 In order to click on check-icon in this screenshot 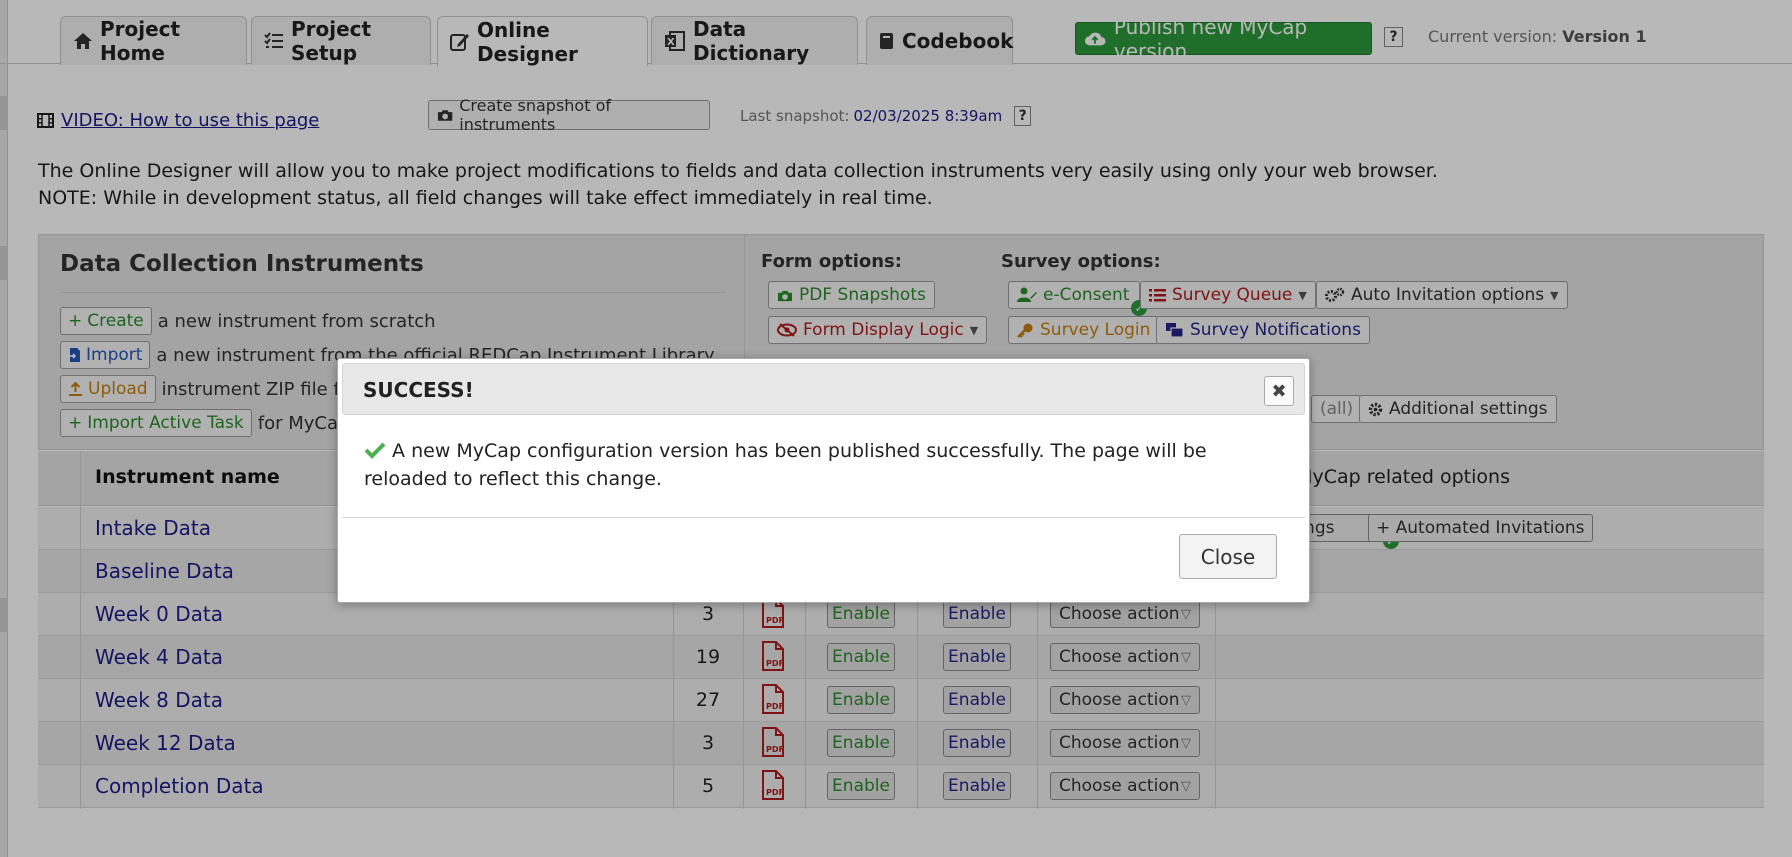, I will do `click(375, 450)`.